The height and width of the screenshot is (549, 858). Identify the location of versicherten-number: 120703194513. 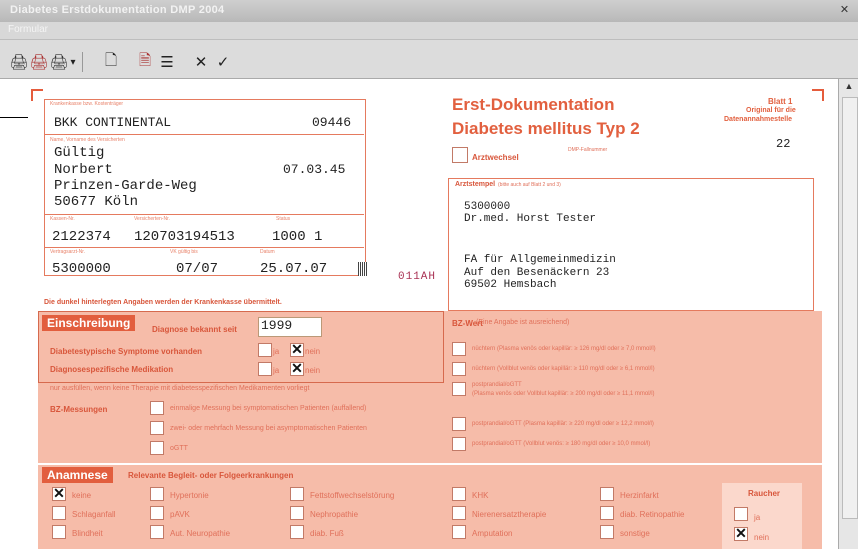
(184, 237).